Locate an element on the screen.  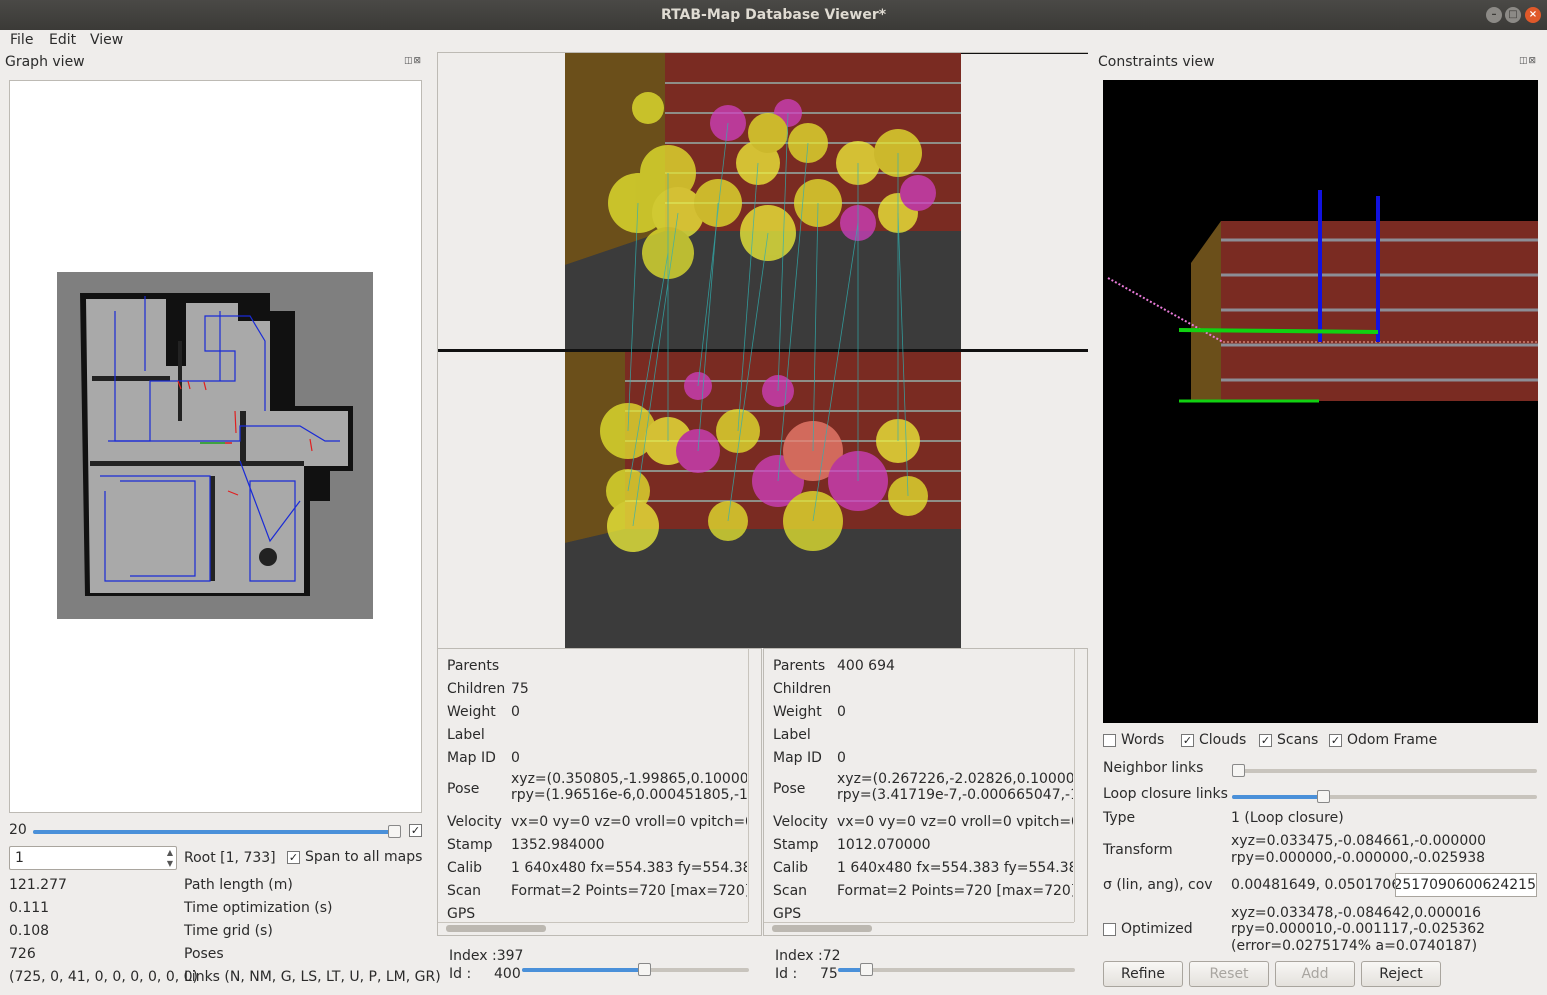
root-spinbox: 1 ▲ ▼ is located at coordinates (93, 858).